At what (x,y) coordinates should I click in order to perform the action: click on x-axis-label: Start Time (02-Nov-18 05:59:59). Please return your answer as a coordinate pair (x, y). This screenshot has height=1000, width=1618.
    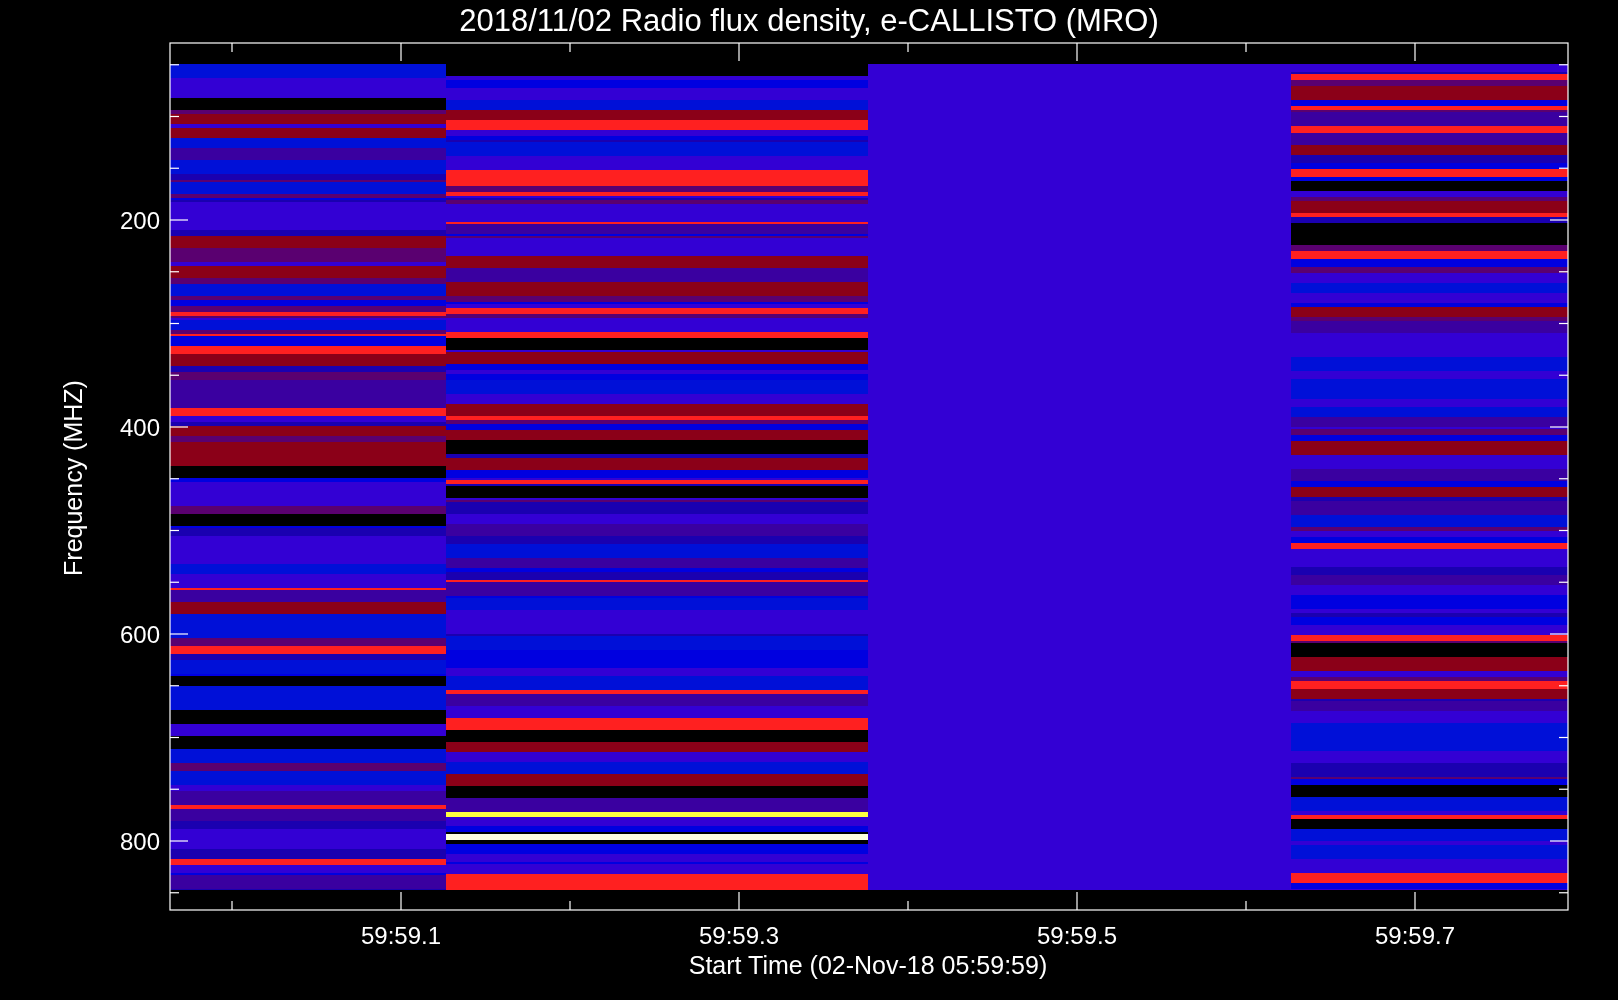
    Looking at the image, I should click on (868, 965).